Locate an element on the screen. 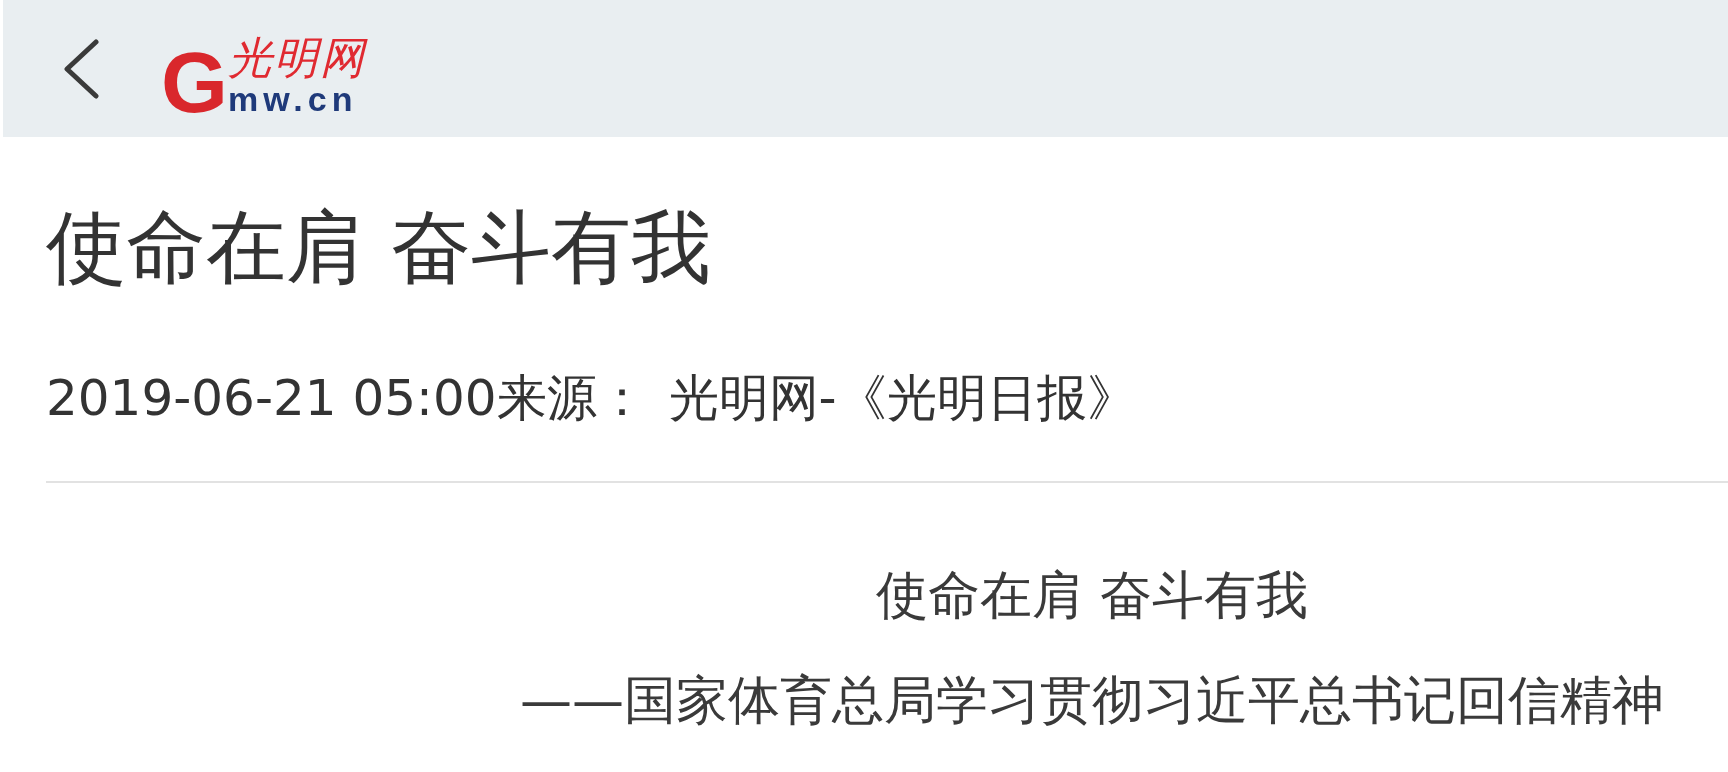  back-button is located at coordinates (81, 68).